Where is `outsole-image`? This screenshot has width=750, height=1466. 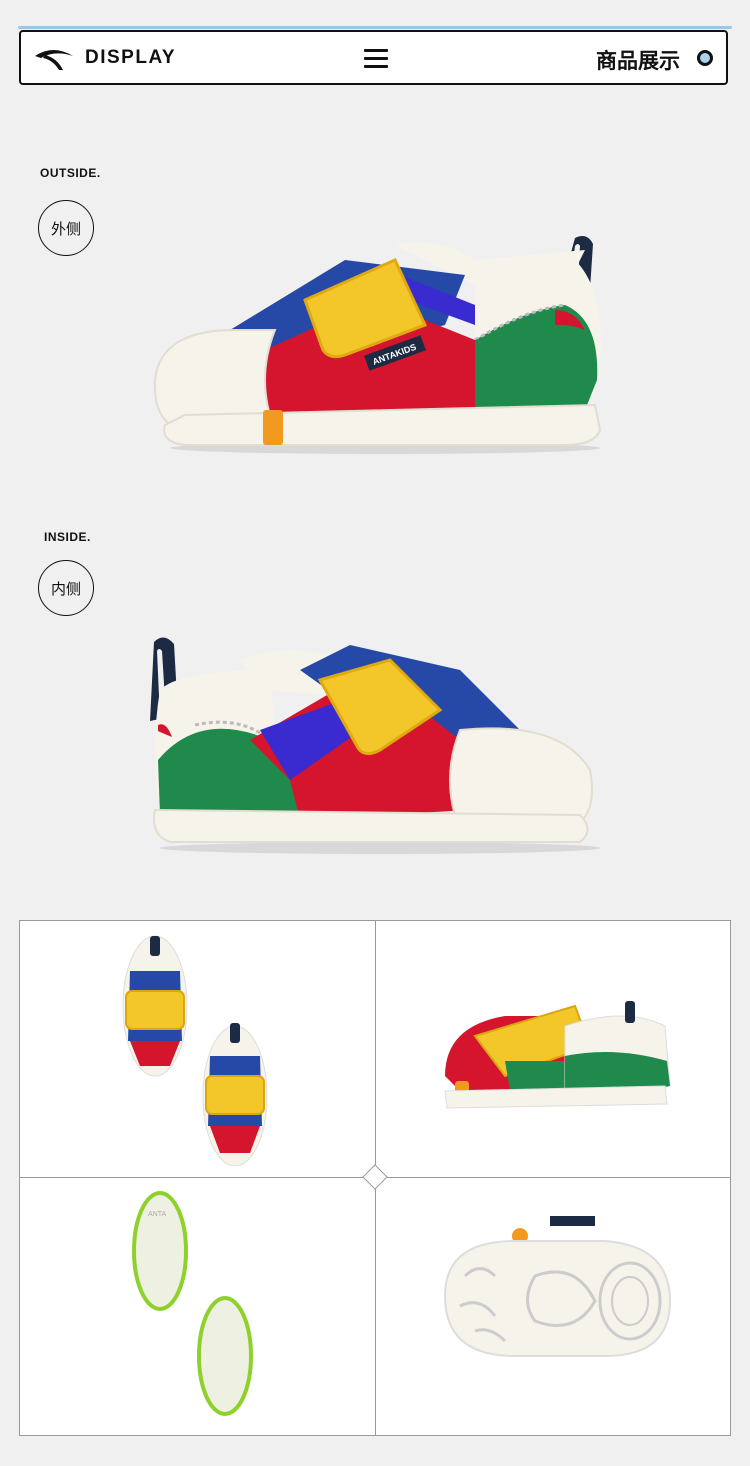 outsole-image is located at coordinates (557, 1286).